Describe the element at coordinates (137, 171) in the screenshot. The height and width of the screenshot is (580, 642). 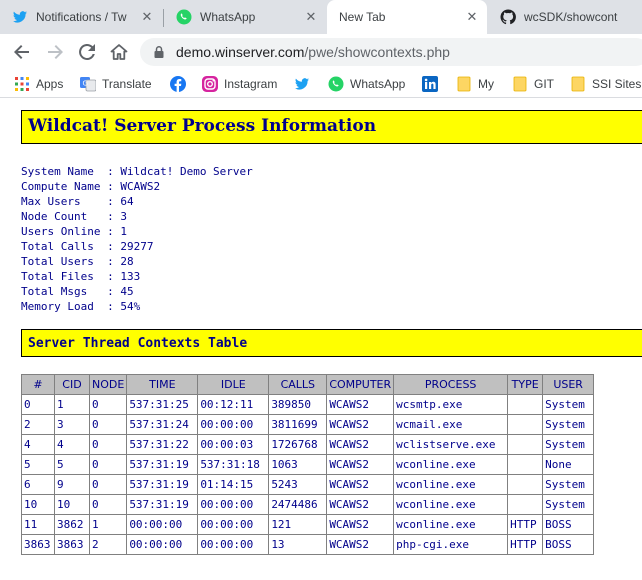
I see `info-system-name: System Name : Wildcat! Demo Server` at that location.